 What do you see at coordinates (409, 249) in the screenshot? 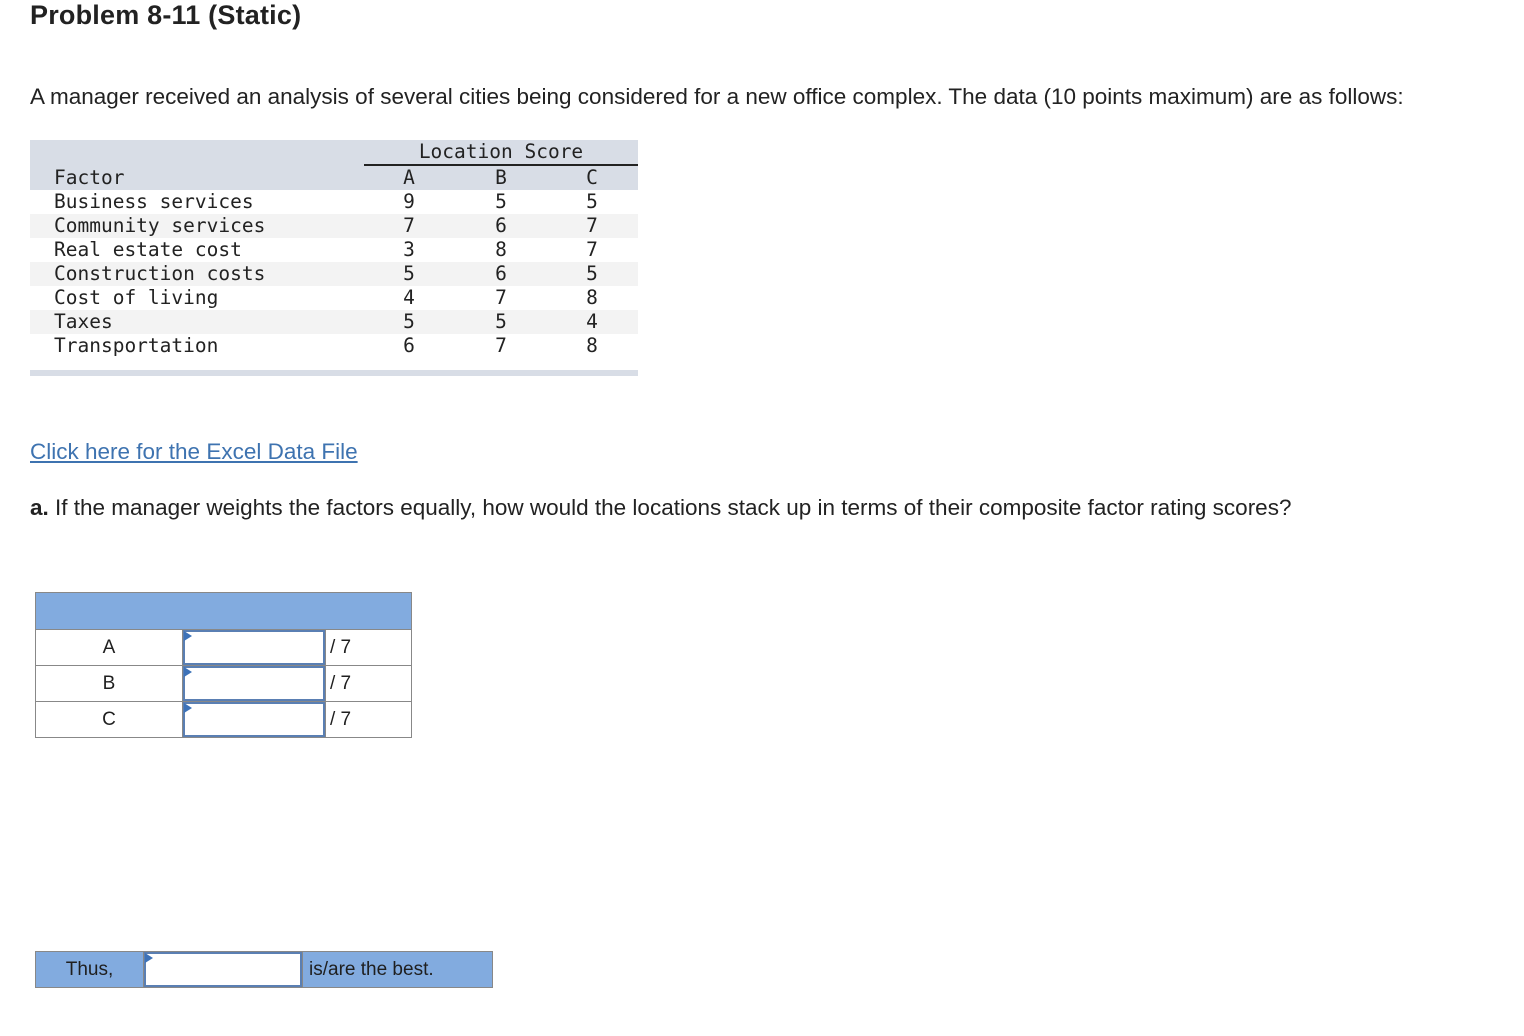
I see `score-a-cell: 3` at bounding box center [409, 249].